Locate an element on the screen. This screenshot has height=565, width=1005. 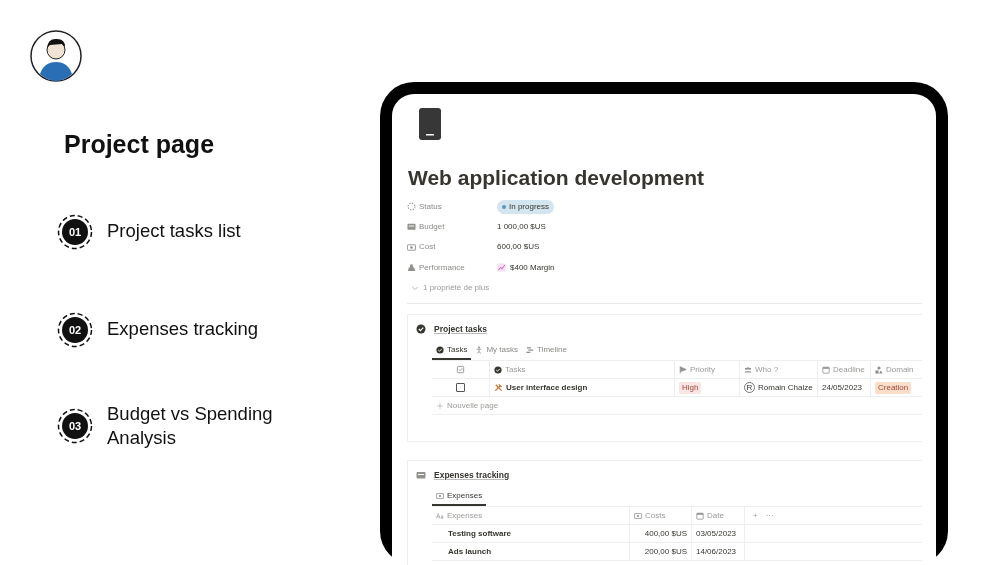
view-tab: Tasks is located at coordinates (452, 351).